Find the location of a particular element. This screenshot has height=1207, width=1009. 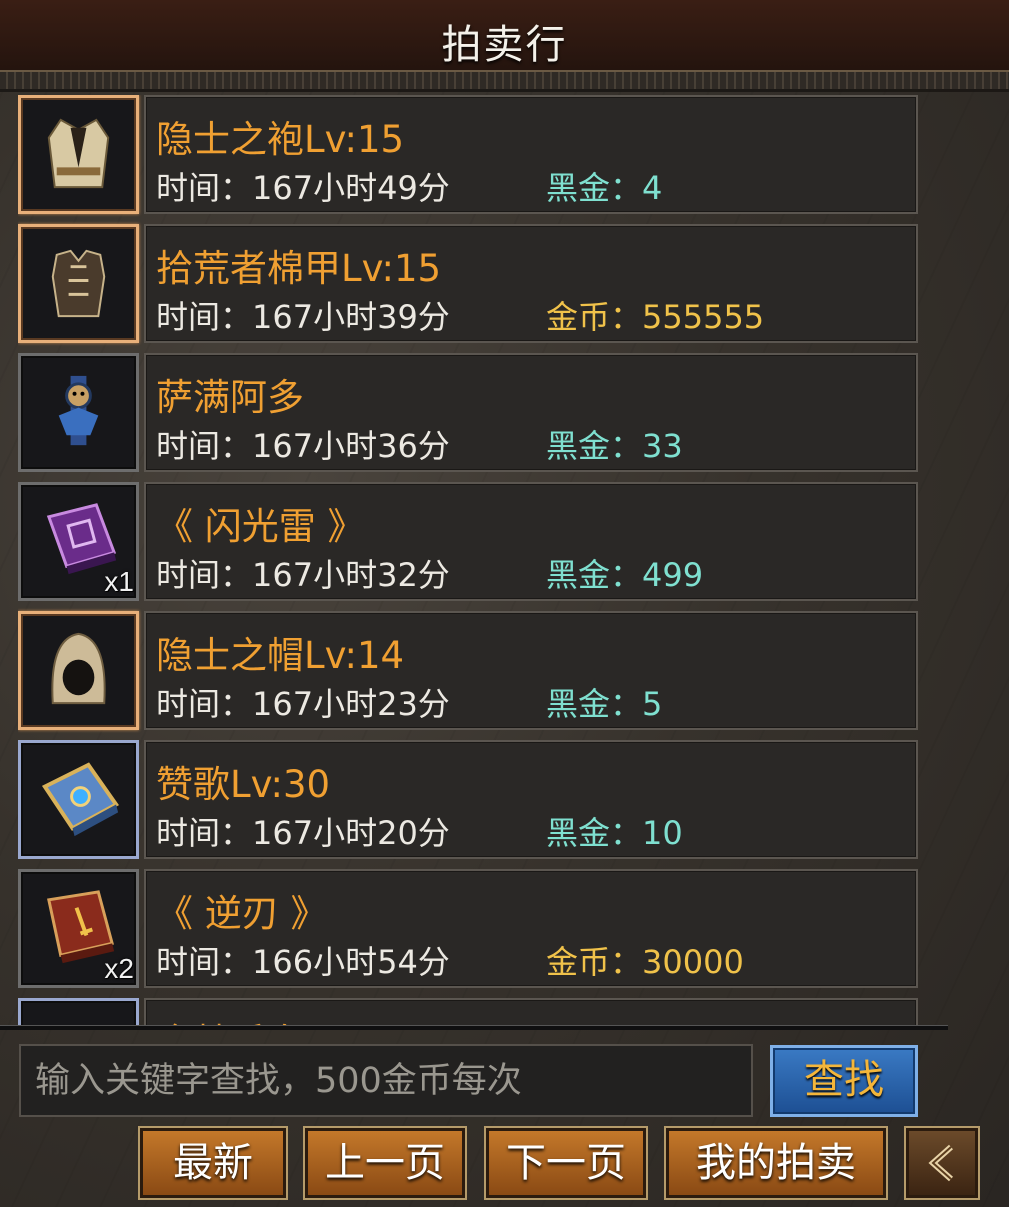

item-price: 黑金：10 is located at coordinates (614, 833).